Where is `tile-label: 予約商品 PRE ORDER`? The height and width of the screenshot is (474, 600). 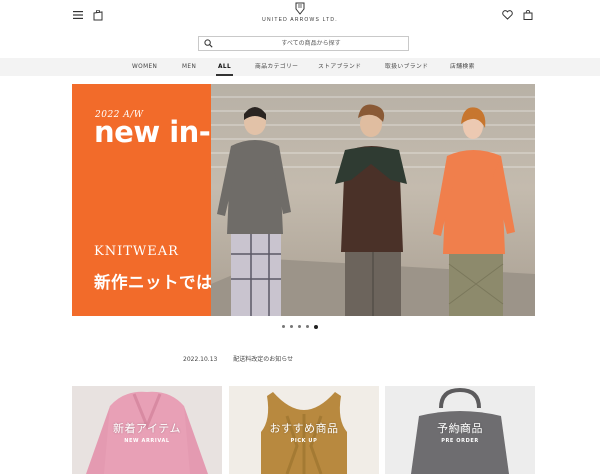 tile-label: 予約商品 PRE ORDER is located at coordinates (460, 432).